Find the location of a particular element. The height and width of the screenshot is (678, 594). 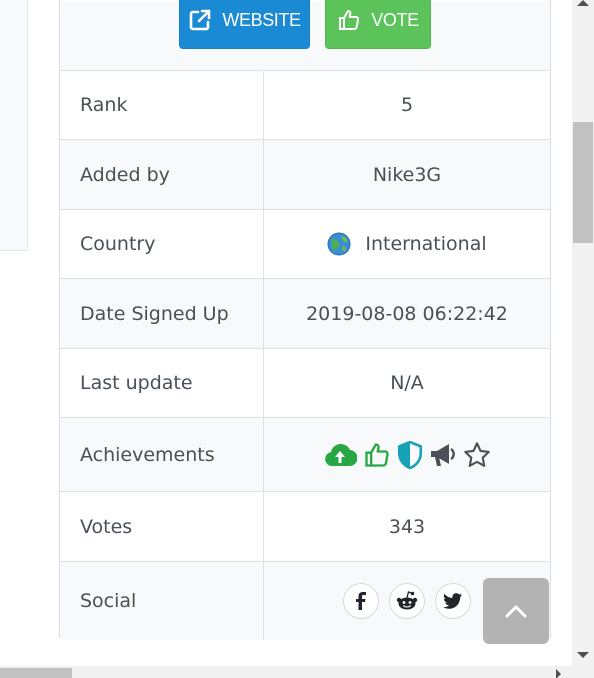

scroll-down-arrow-icon is located at coordinates (583, 655).